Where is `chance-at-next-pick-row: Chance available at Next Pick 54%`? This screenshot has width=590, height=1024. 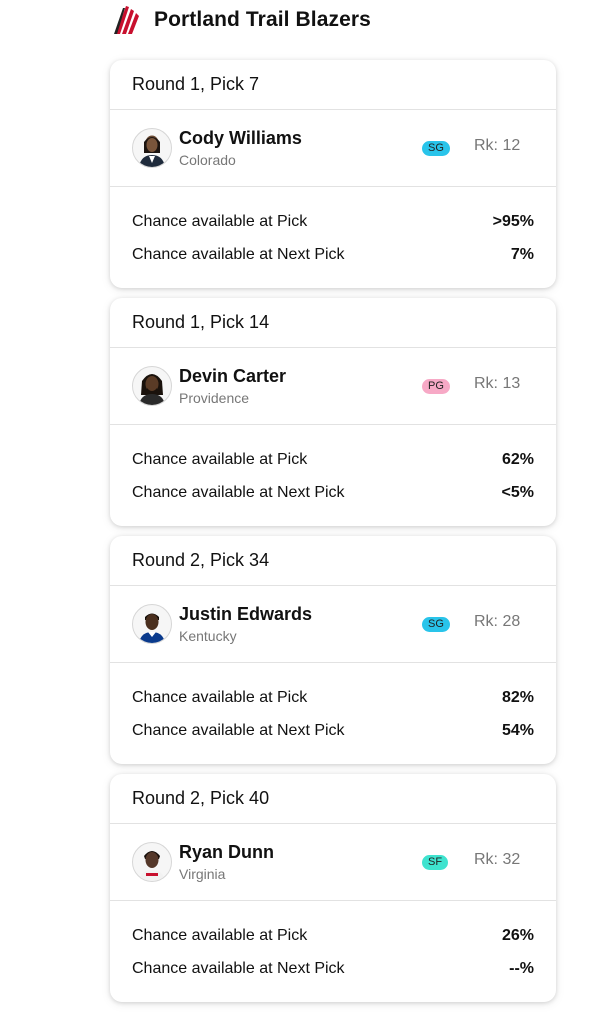
chance-at-next-pick-row: Chance available at Next Pick 54% is located at coordinates (333, 730).